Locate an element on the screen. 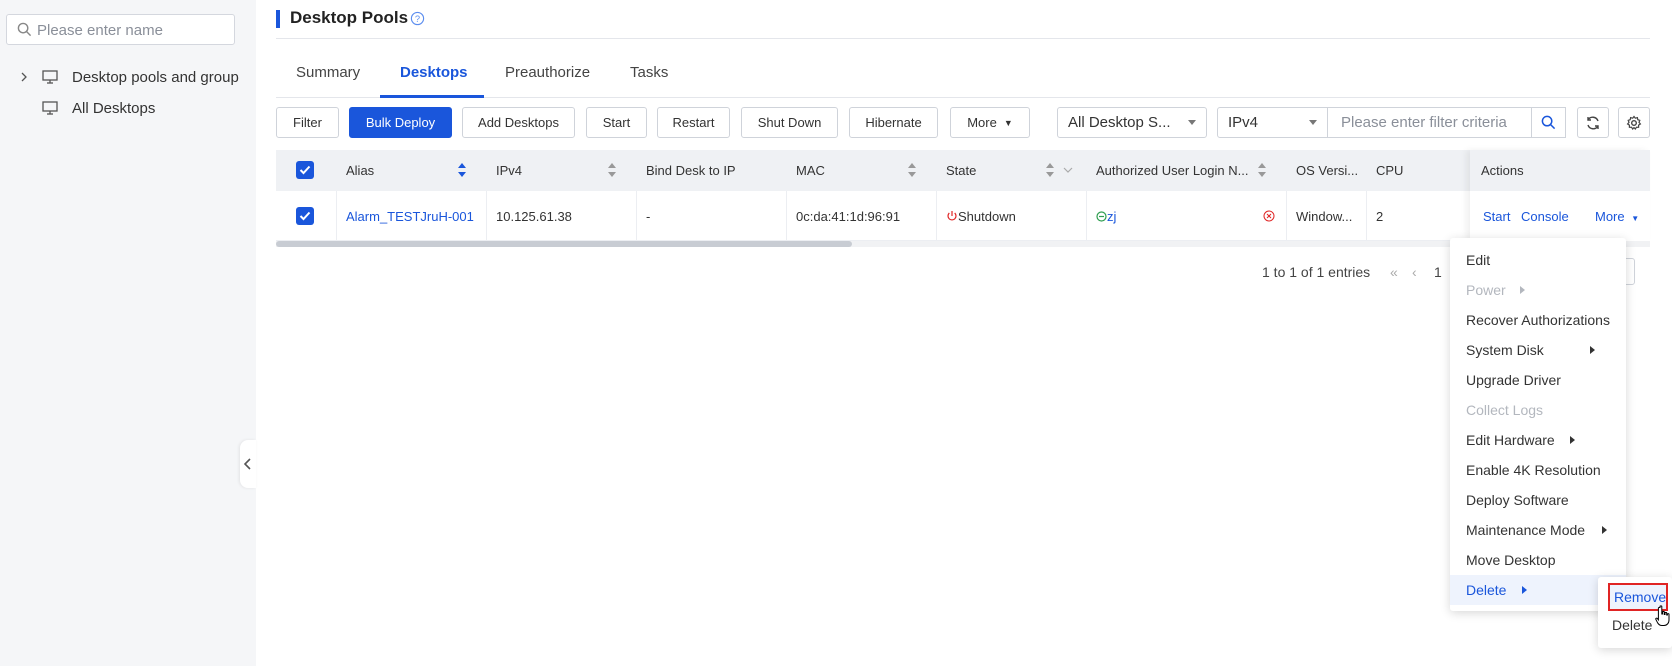  menu-item-collect-logs: Collect Logs is located at coordinates (1505, 410).